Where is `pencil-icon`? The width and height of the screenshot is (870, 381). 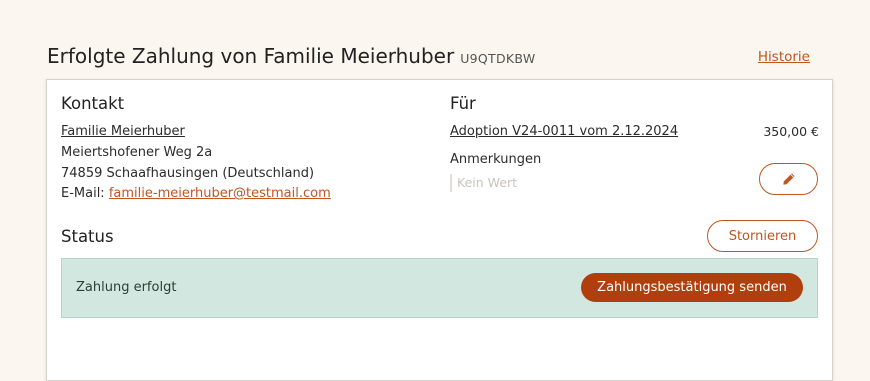
pencil-icon is located at coordinates (788, 179).